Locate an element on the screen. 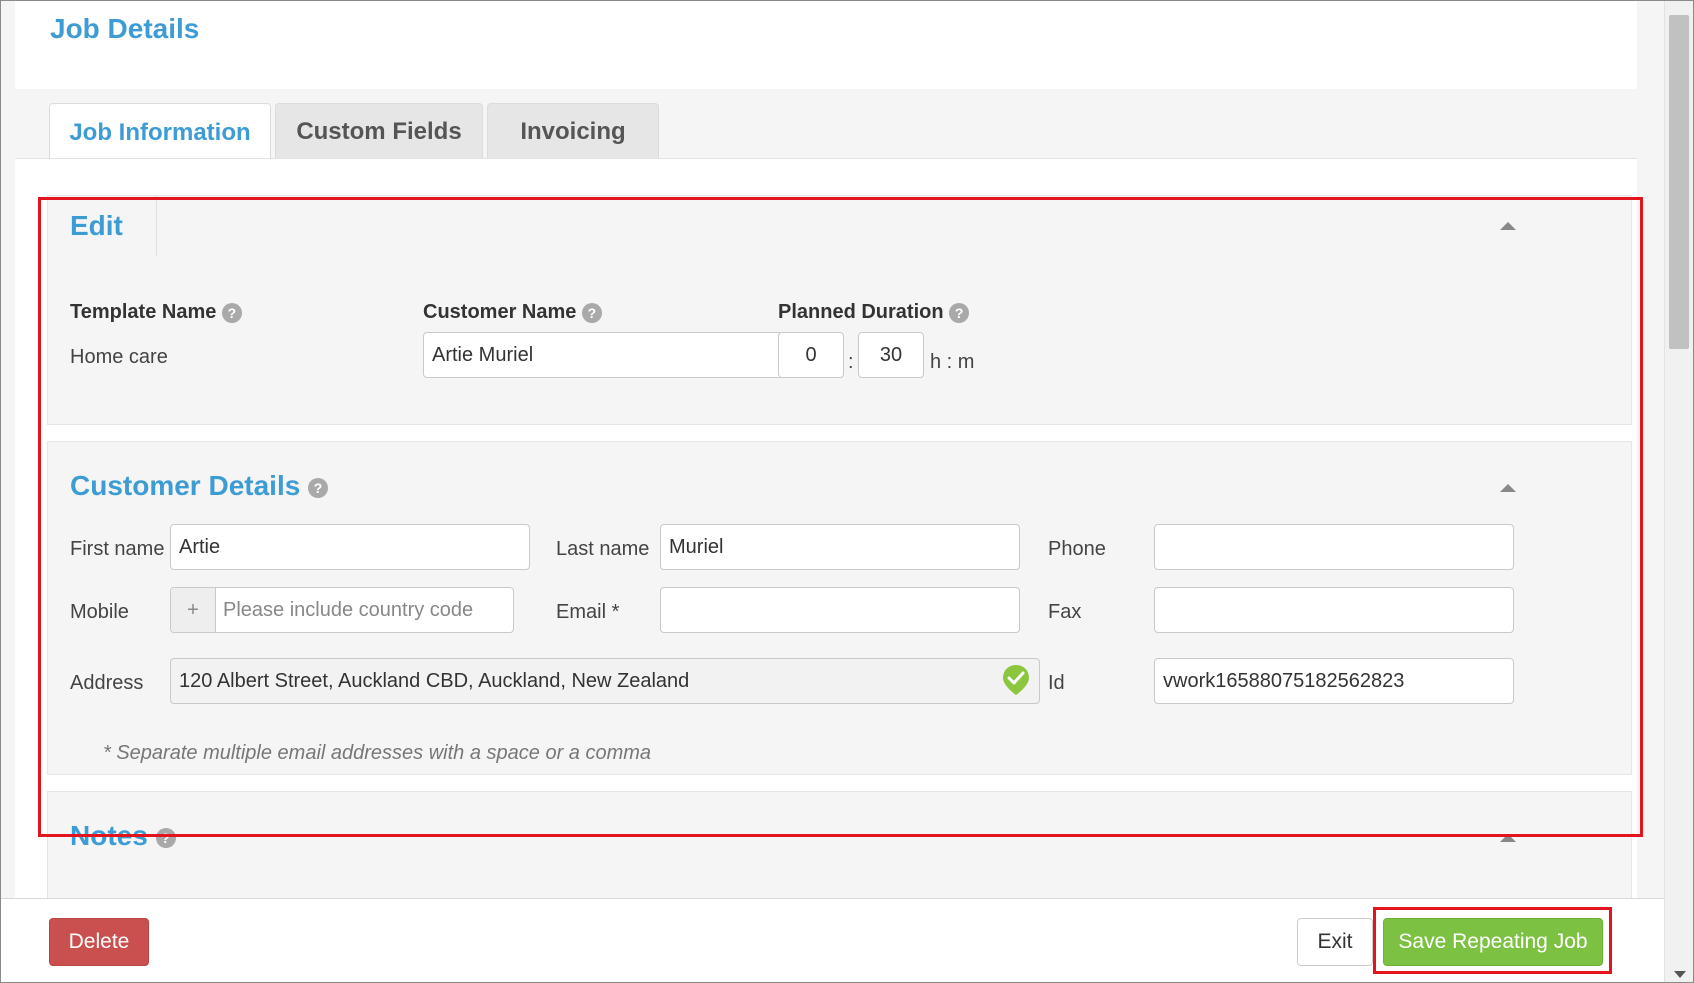  id-label: Id is located at coordinates (1056, 683).